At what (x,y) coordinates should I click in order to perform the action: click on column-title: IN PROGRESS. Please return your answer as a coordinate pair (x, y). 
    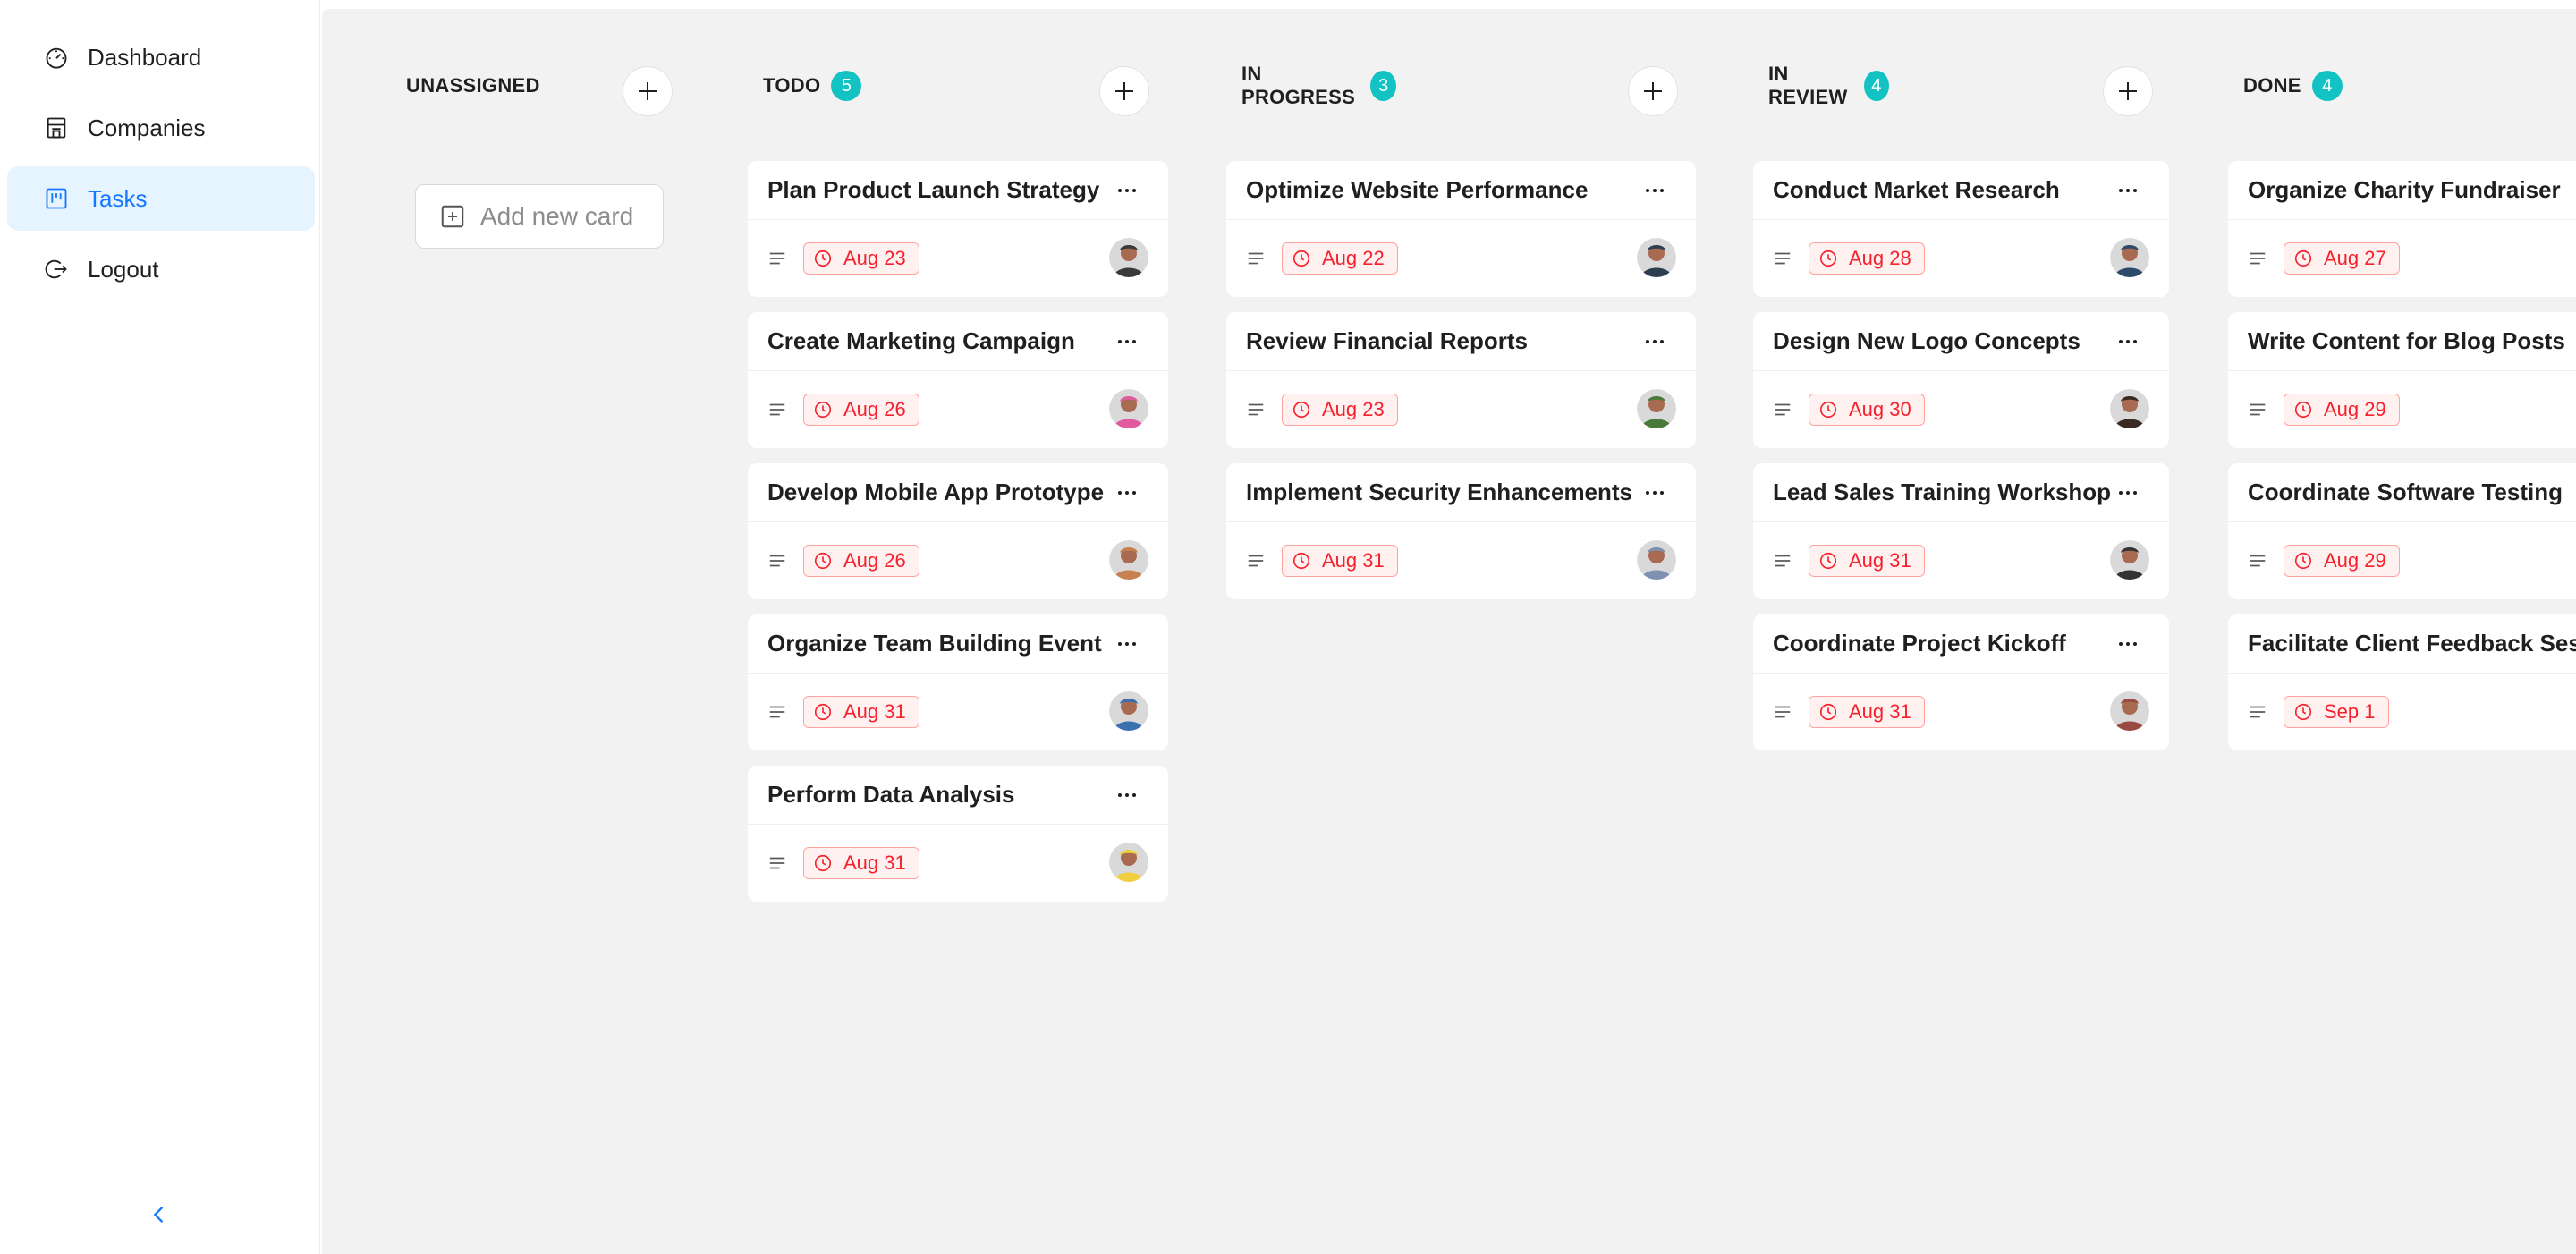
    Looking at the image, I should click on (1298, 85).